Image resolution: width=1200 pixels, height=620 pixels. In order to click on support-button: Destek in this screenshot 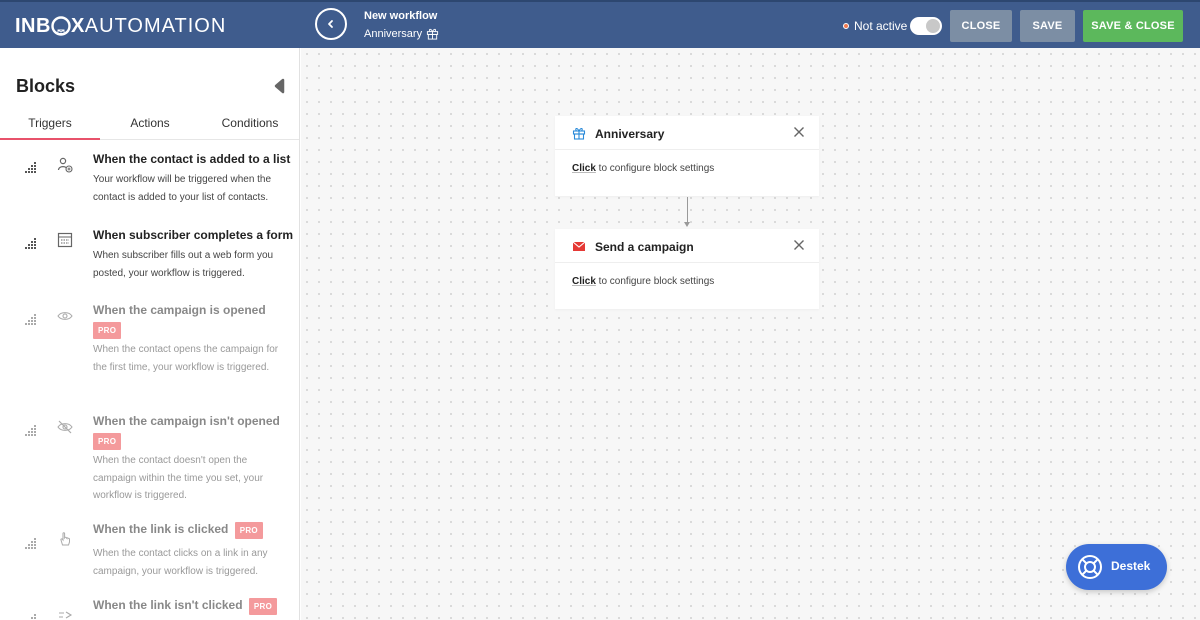, I will do `click(1116, 567)`.